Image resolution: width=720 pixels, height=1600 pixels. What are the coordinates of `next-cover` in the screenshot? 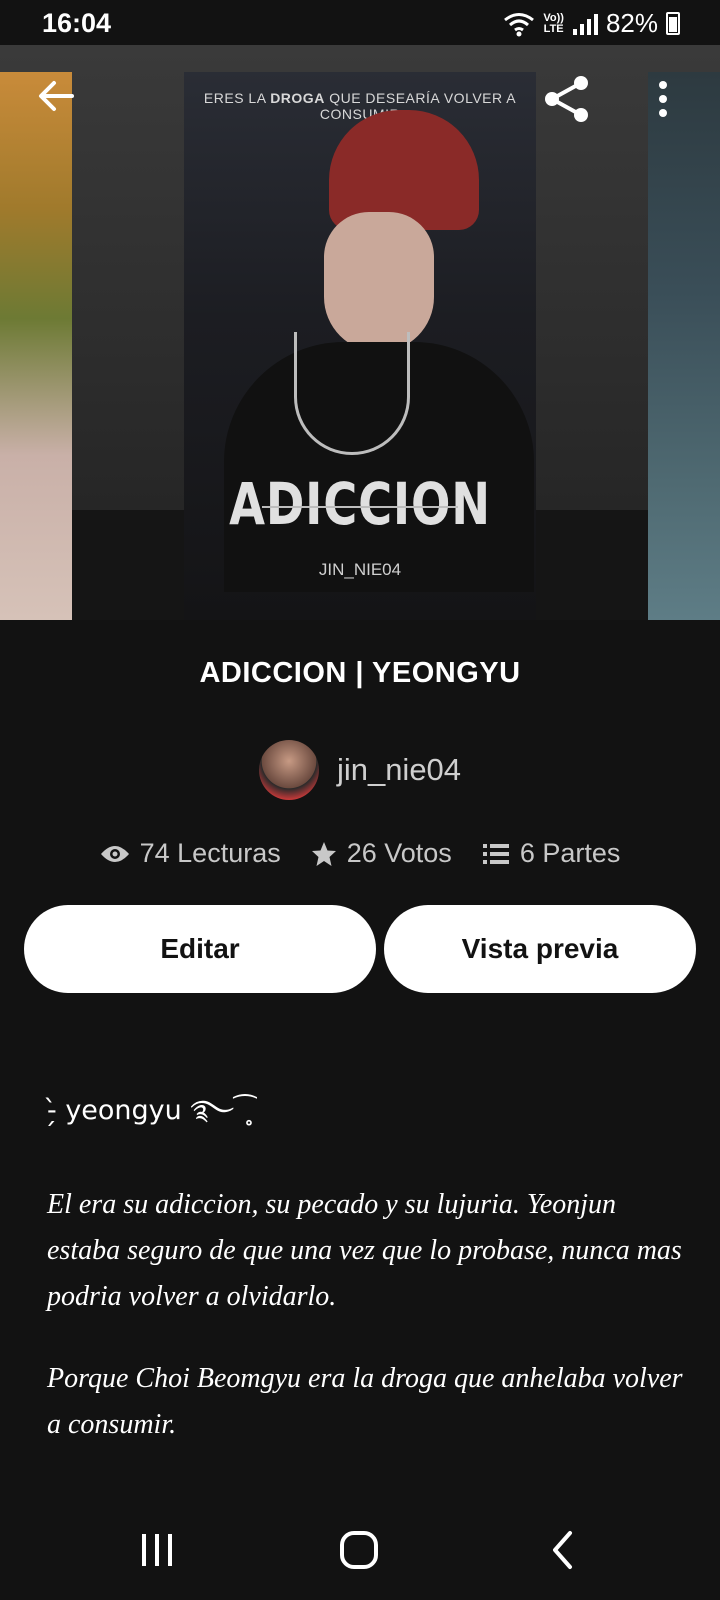 It's located at (684, 346).